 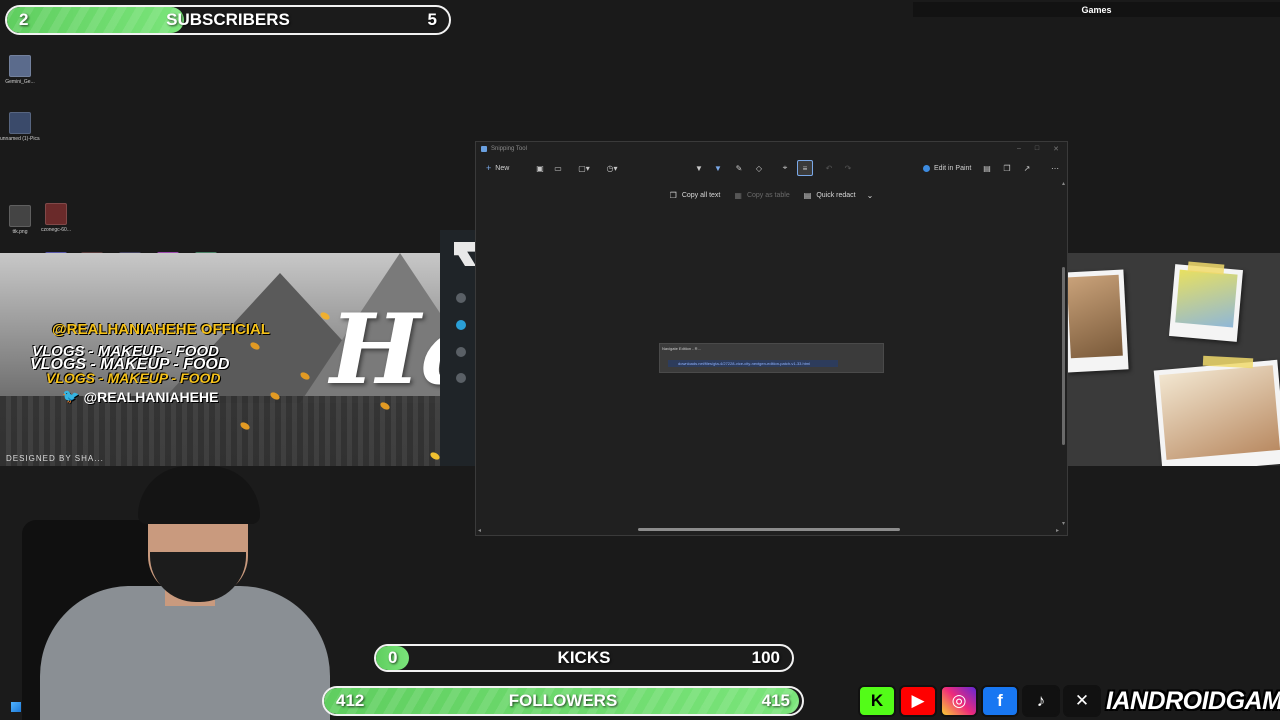 What do you see at coordinates (1063, 356) in the screenshot?
I see `vertical-scrollbar` at bounding box center [1063, 356].